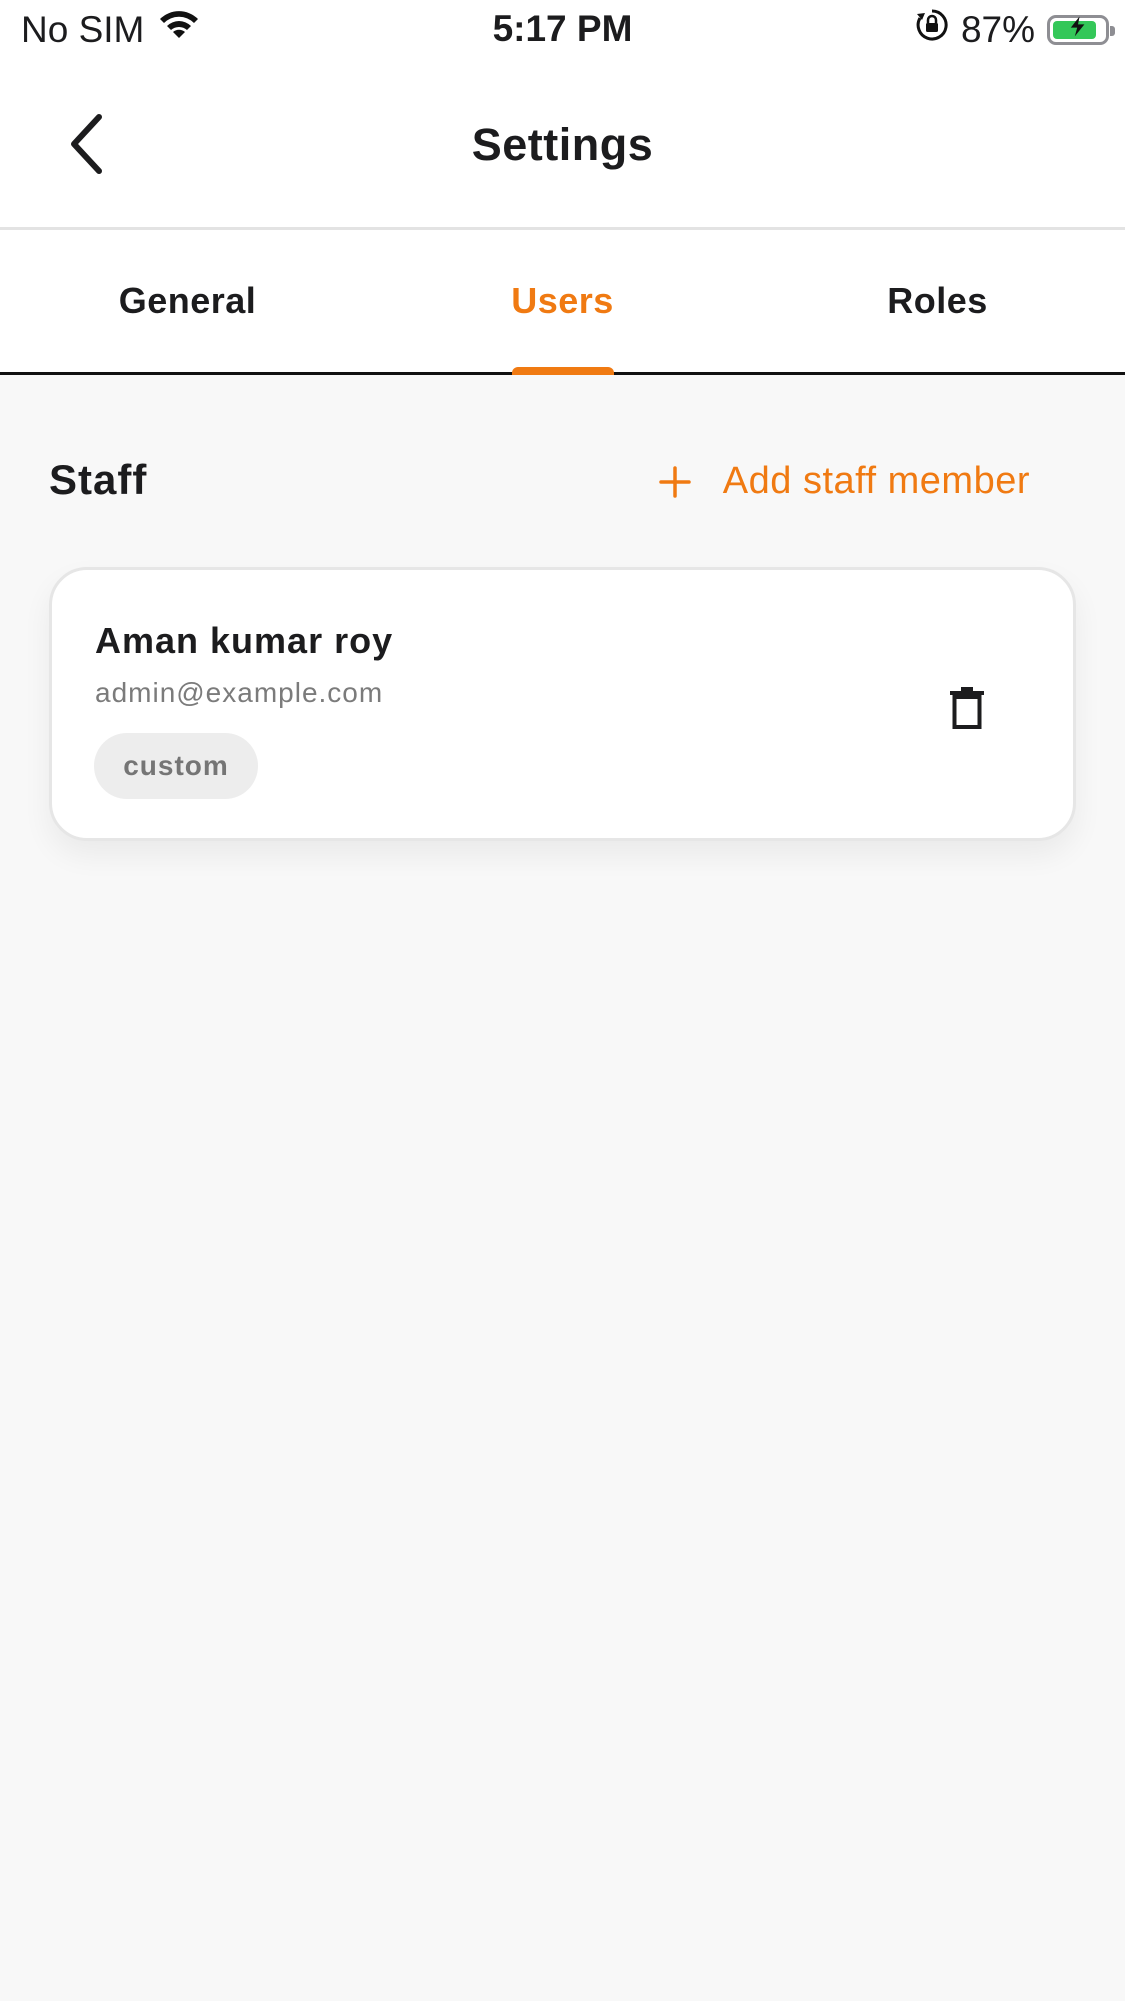 Image resolution: width=1125 pixels, height=2001 pixels. What do you see at coordinates (244, 640) in the screenshot?
I see `staff-name: Aman kumar roy` at bounding box center [244, 640].